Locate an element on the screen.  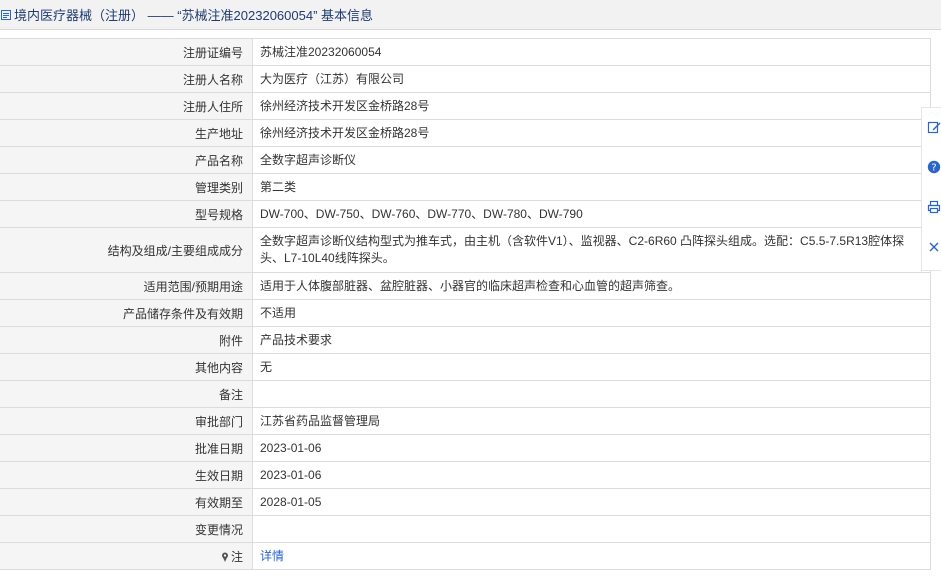
details-link: 详情 is located at coordinates (272, 556).